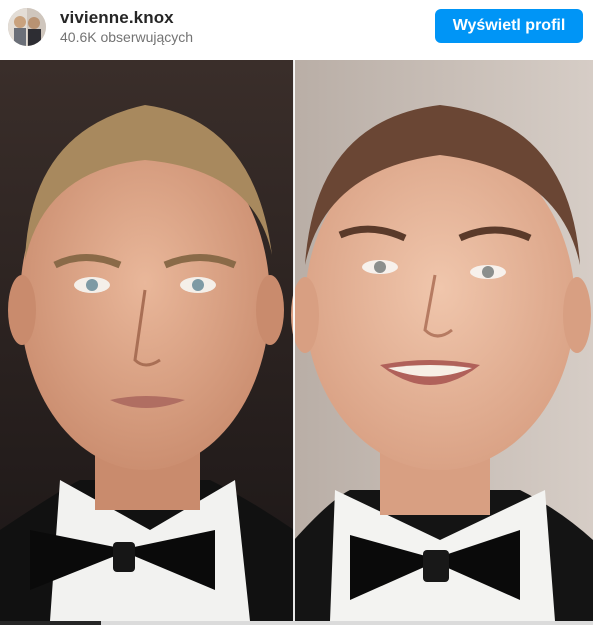 This screenshot has height=625, width=593. I want to click on follower-count: 40.6K obserwujących, so click(127, 37).